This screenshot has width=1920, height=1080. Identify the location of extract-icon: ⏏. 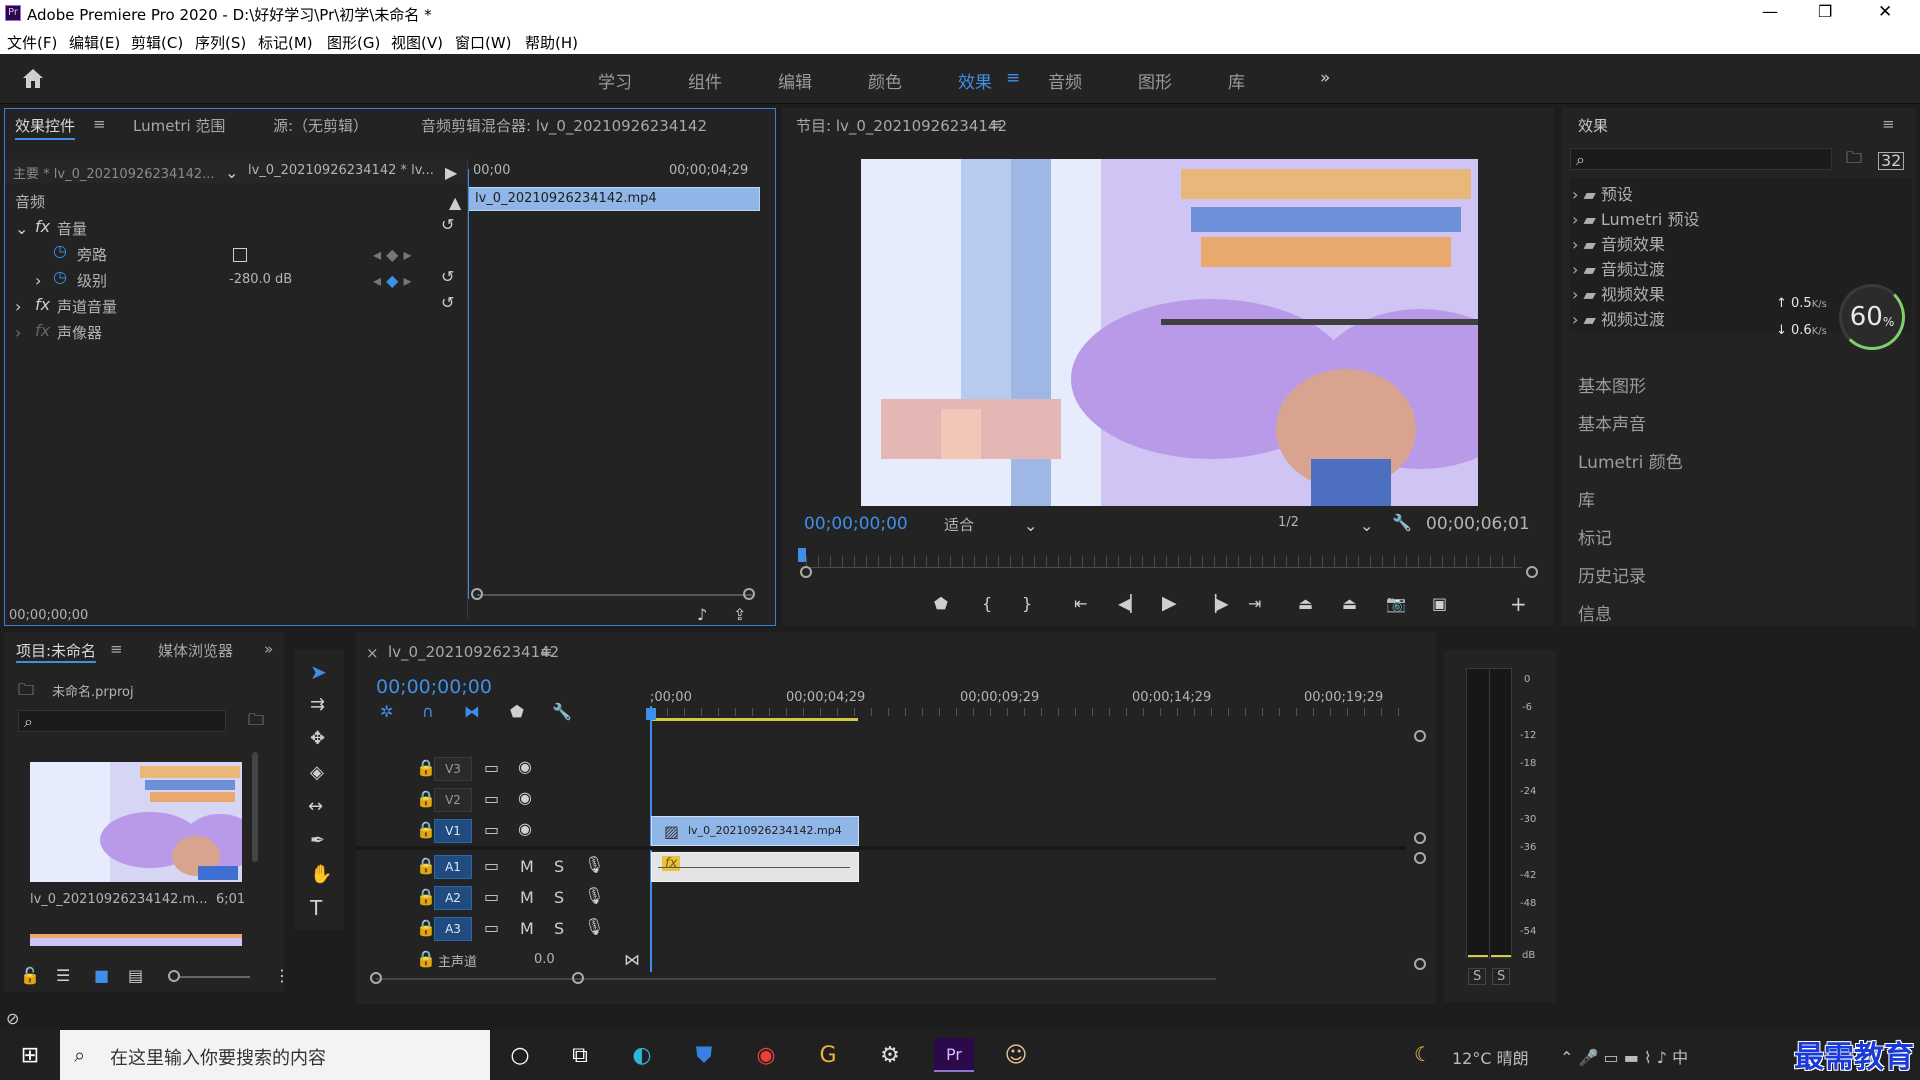
(1349, 604).